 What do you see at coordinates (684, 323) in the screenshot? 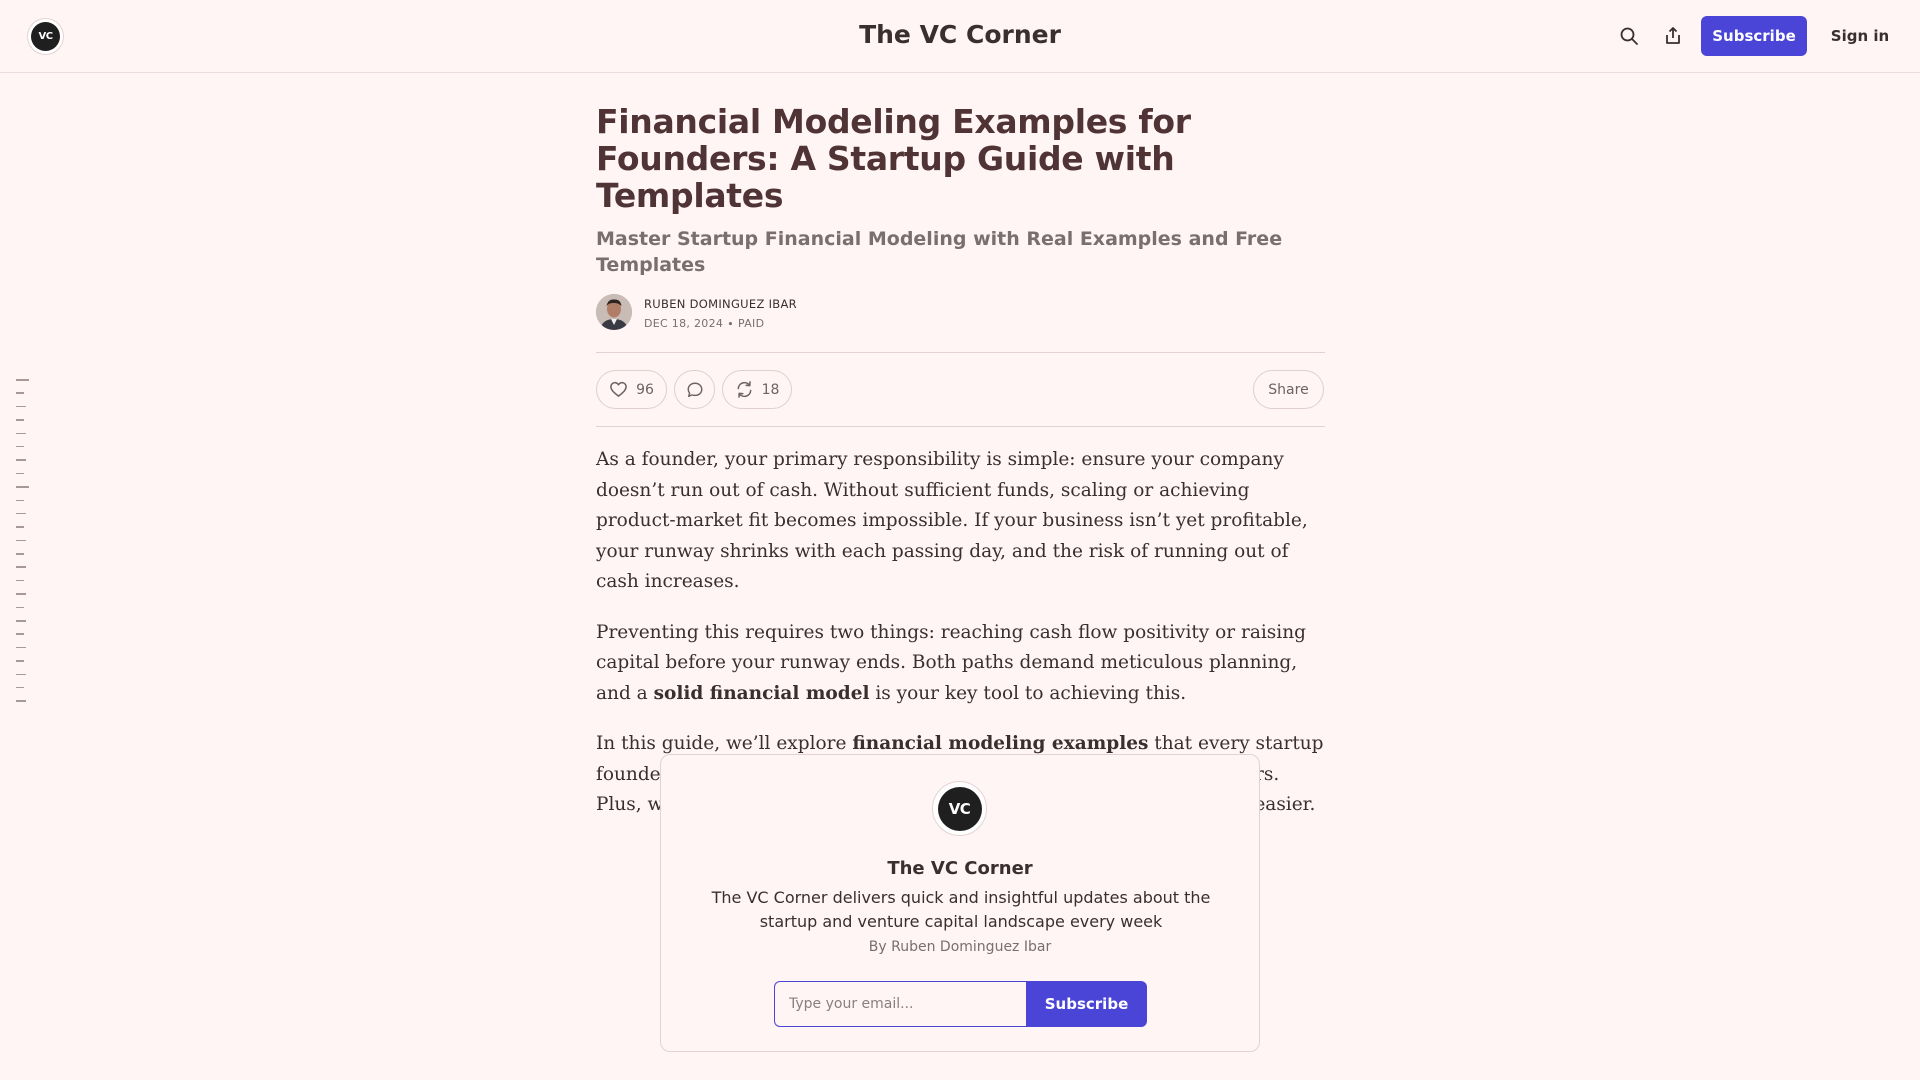
I see `post-date: DEC 18, 2024` at bounding box center [684, 323].